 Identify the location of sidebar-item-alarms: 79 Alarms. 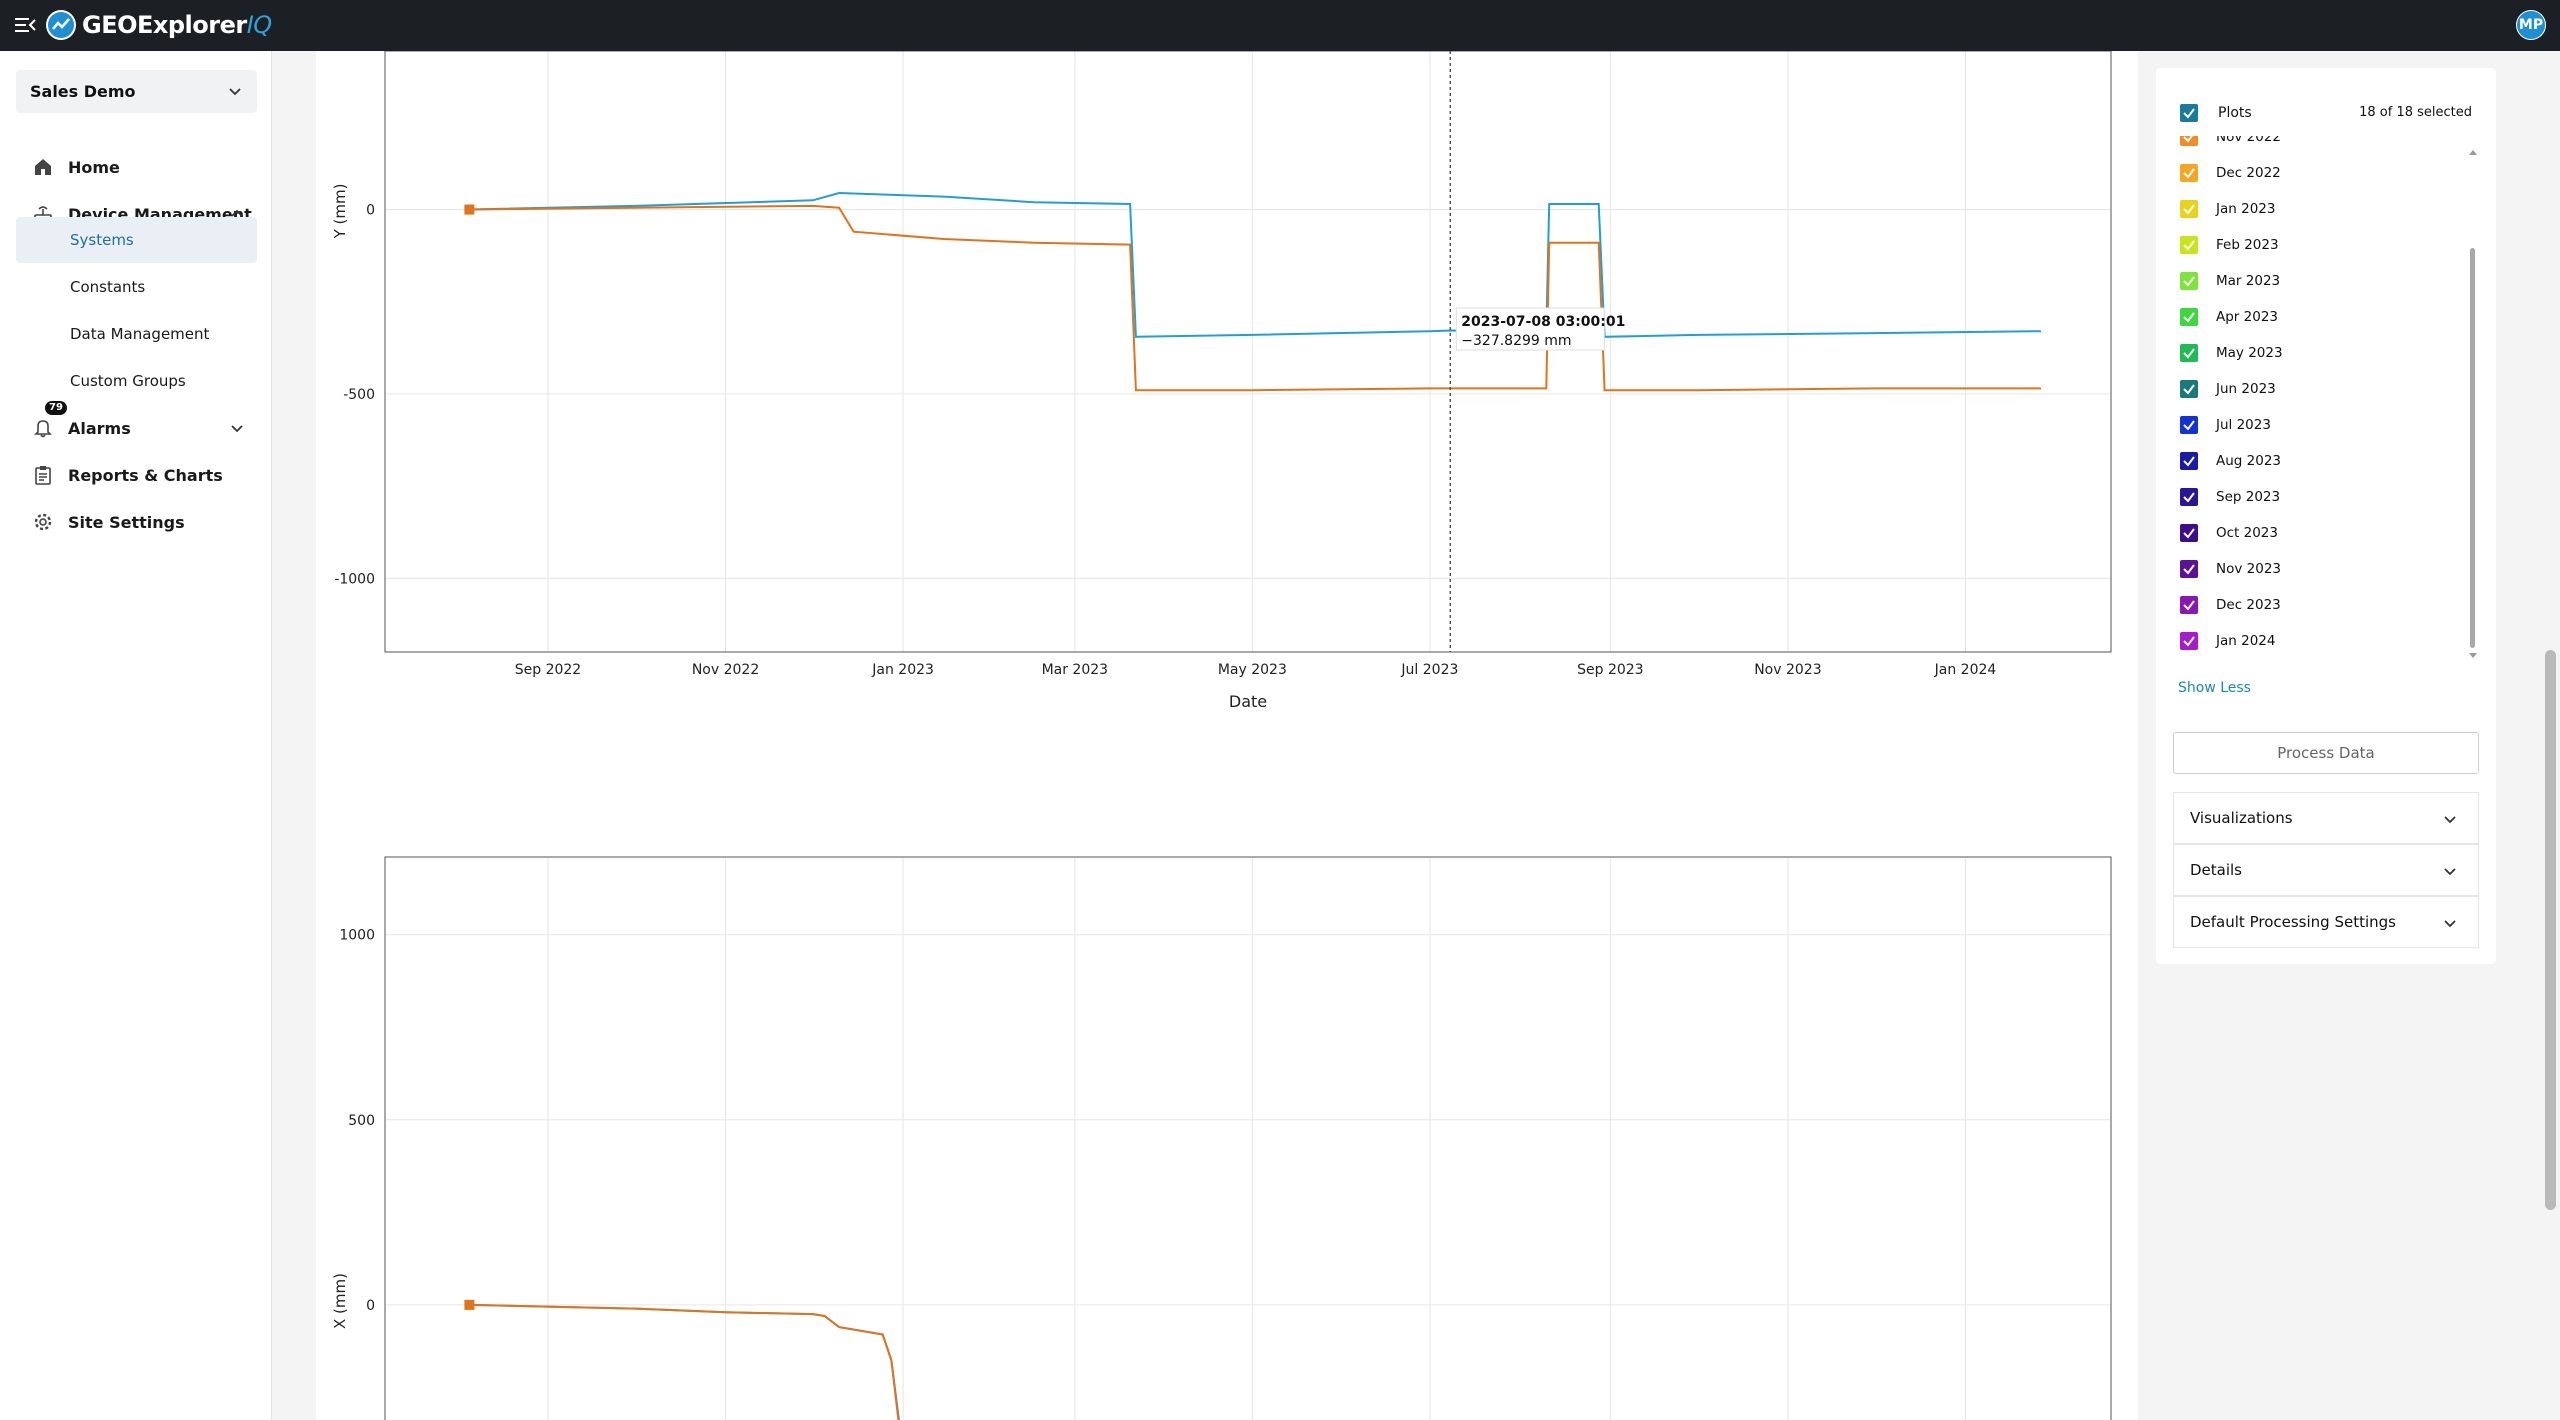
(136, 424).